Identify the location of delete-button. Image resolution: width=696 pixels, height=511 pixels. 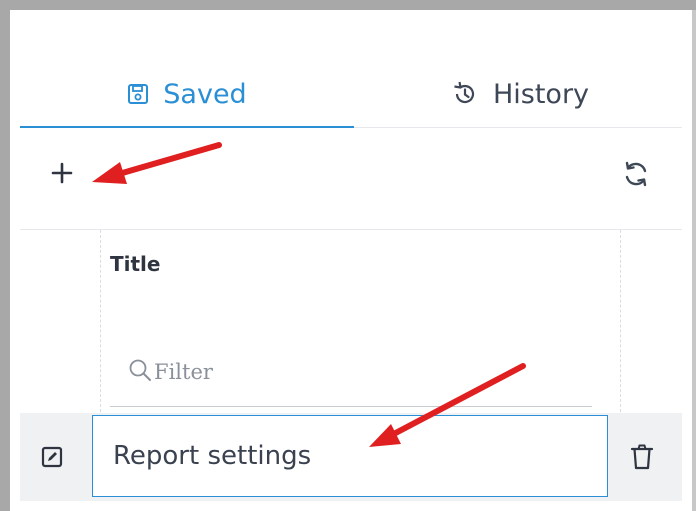
(642, 457).